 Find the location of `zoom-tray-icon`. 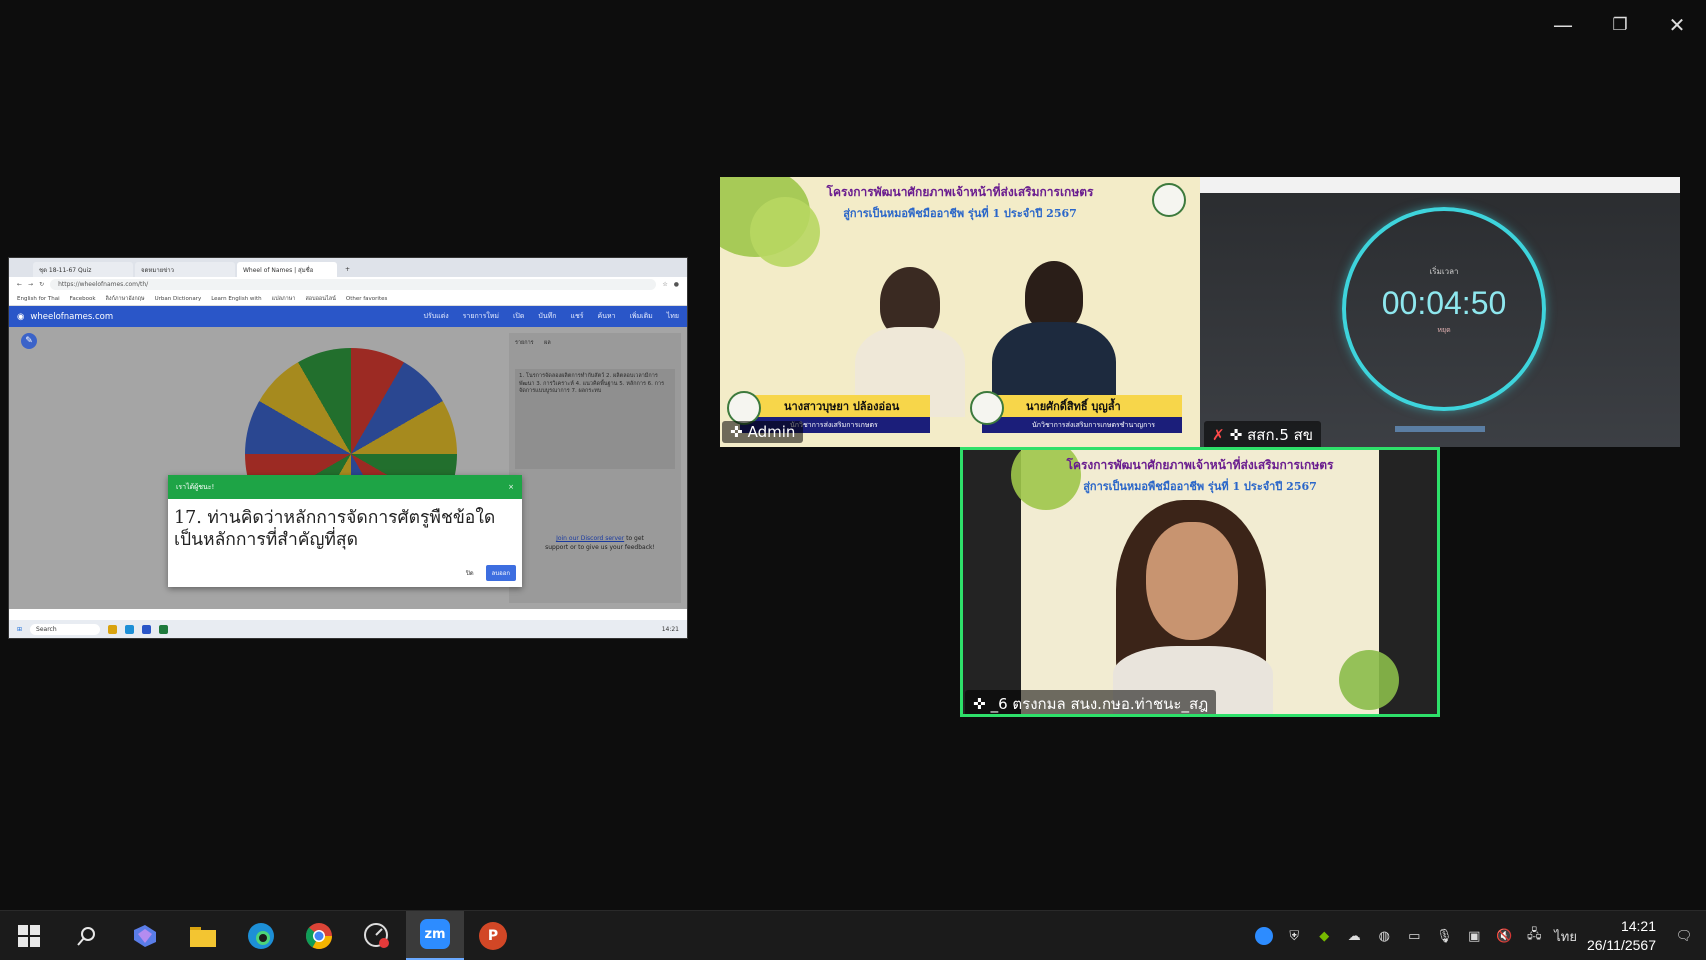

zoom-tray-icon is located at coordinates (1264, 936).